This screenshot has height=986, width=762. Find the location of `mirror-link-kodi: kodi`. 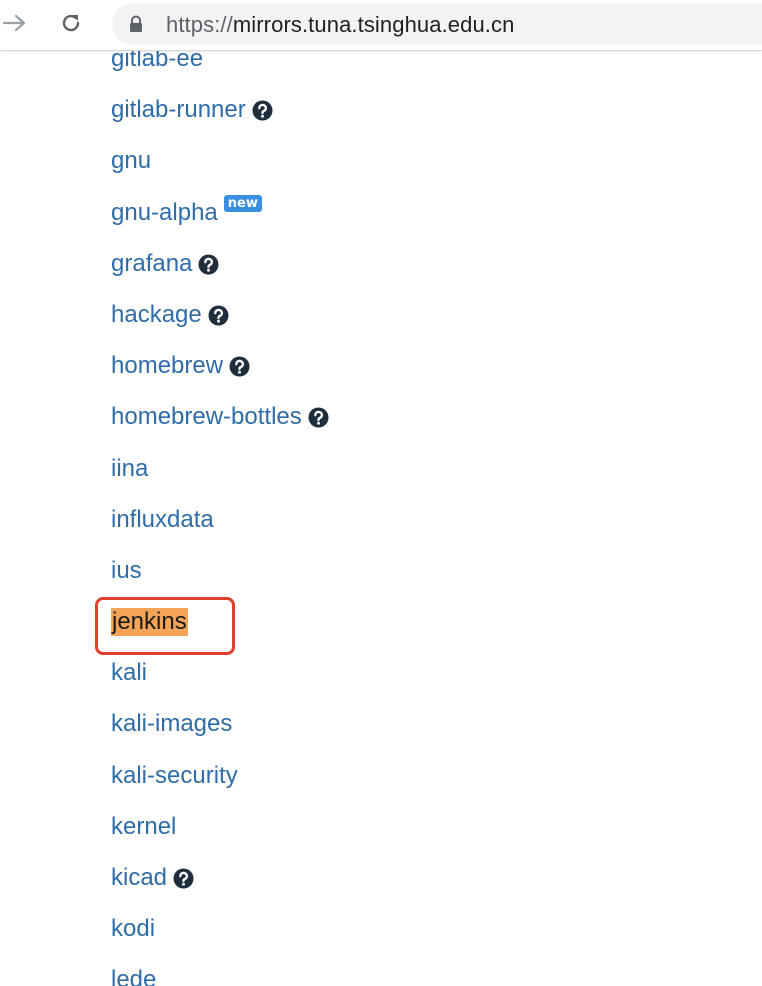

mirror-link-kodi: kodi is located at coordinates (133, 928).